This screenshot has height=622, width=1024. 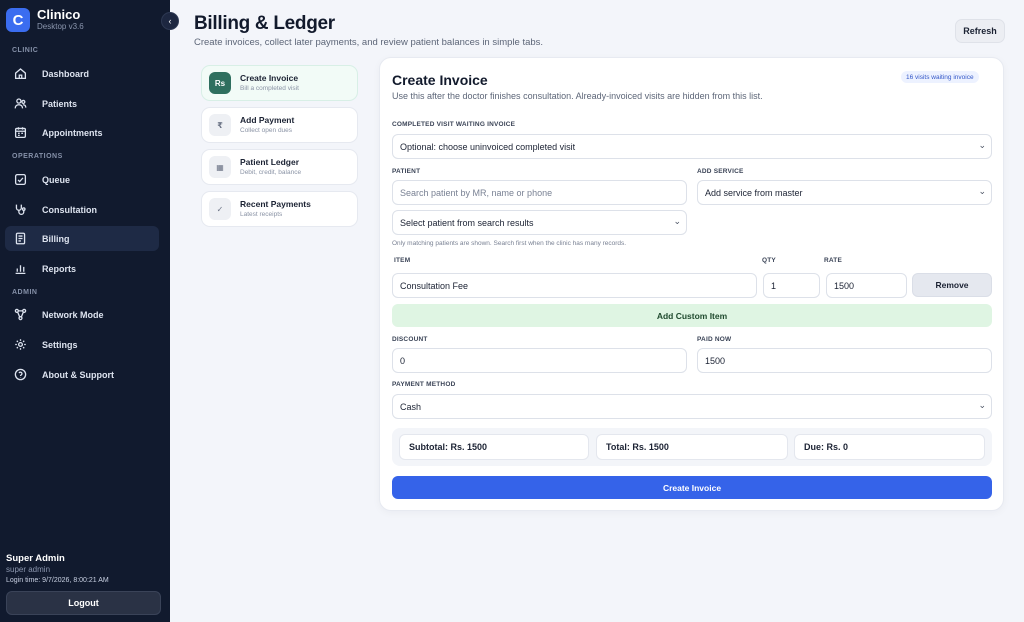 I want to click on item-column-header: ITEM, so click(x=402, y=260).